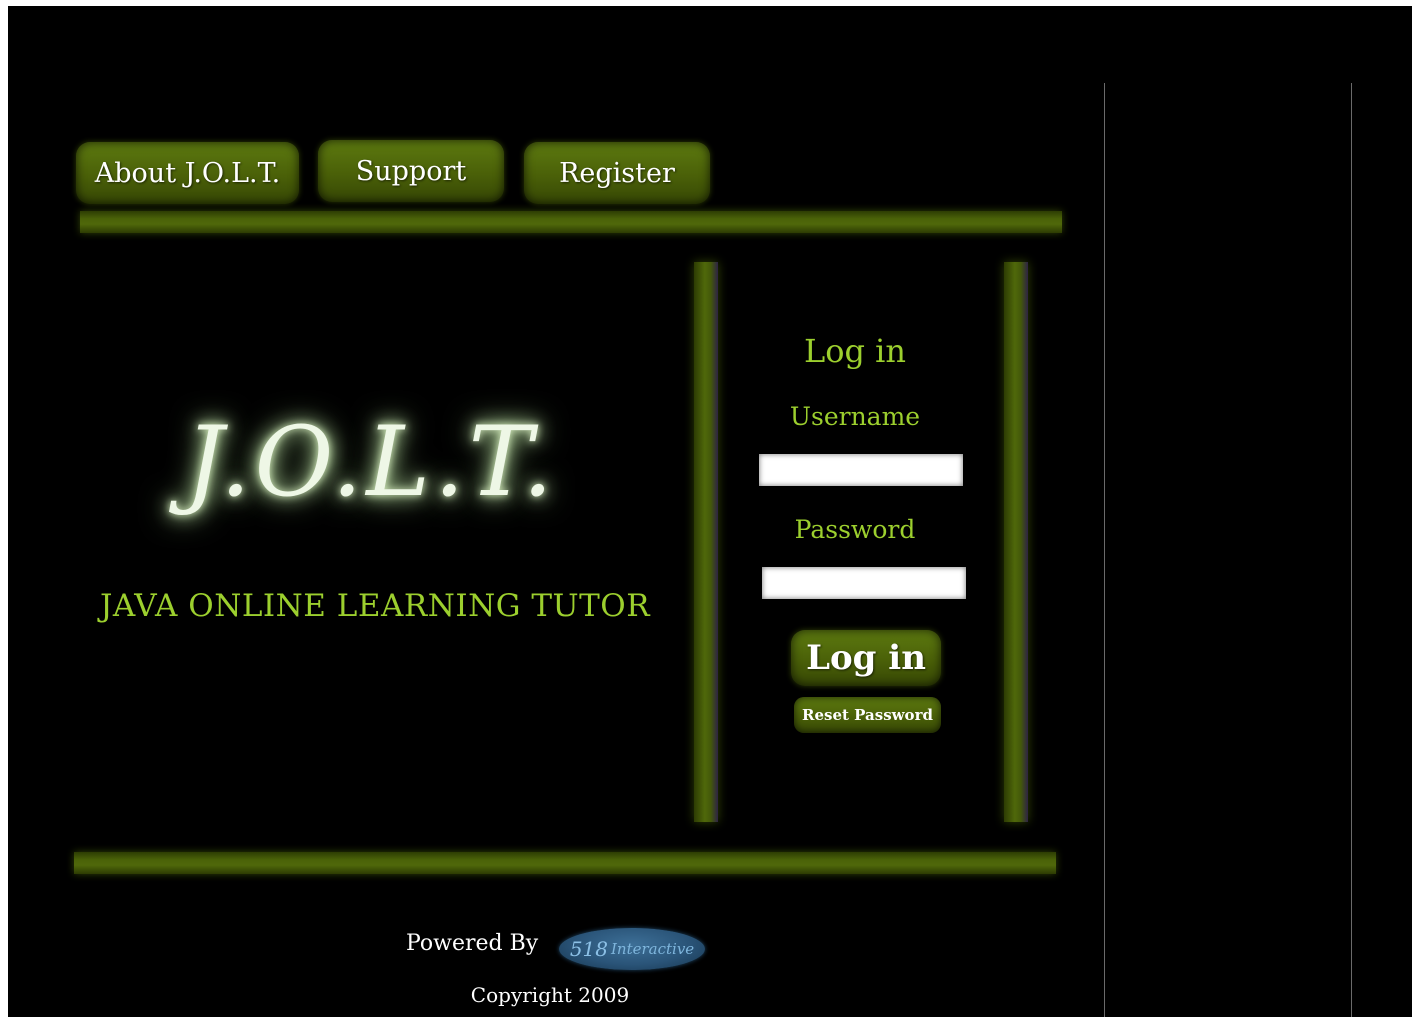  What do you see at coordinates (411, 171) in the screenshot?
I see `nav-support-button: Support` at bounding box center [411, 171].